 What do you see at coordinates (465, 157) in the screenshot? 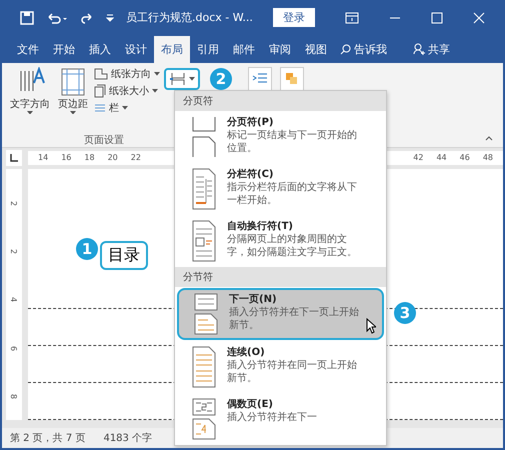
I see `ruler-number: 46` at bounding box center [465, 157].